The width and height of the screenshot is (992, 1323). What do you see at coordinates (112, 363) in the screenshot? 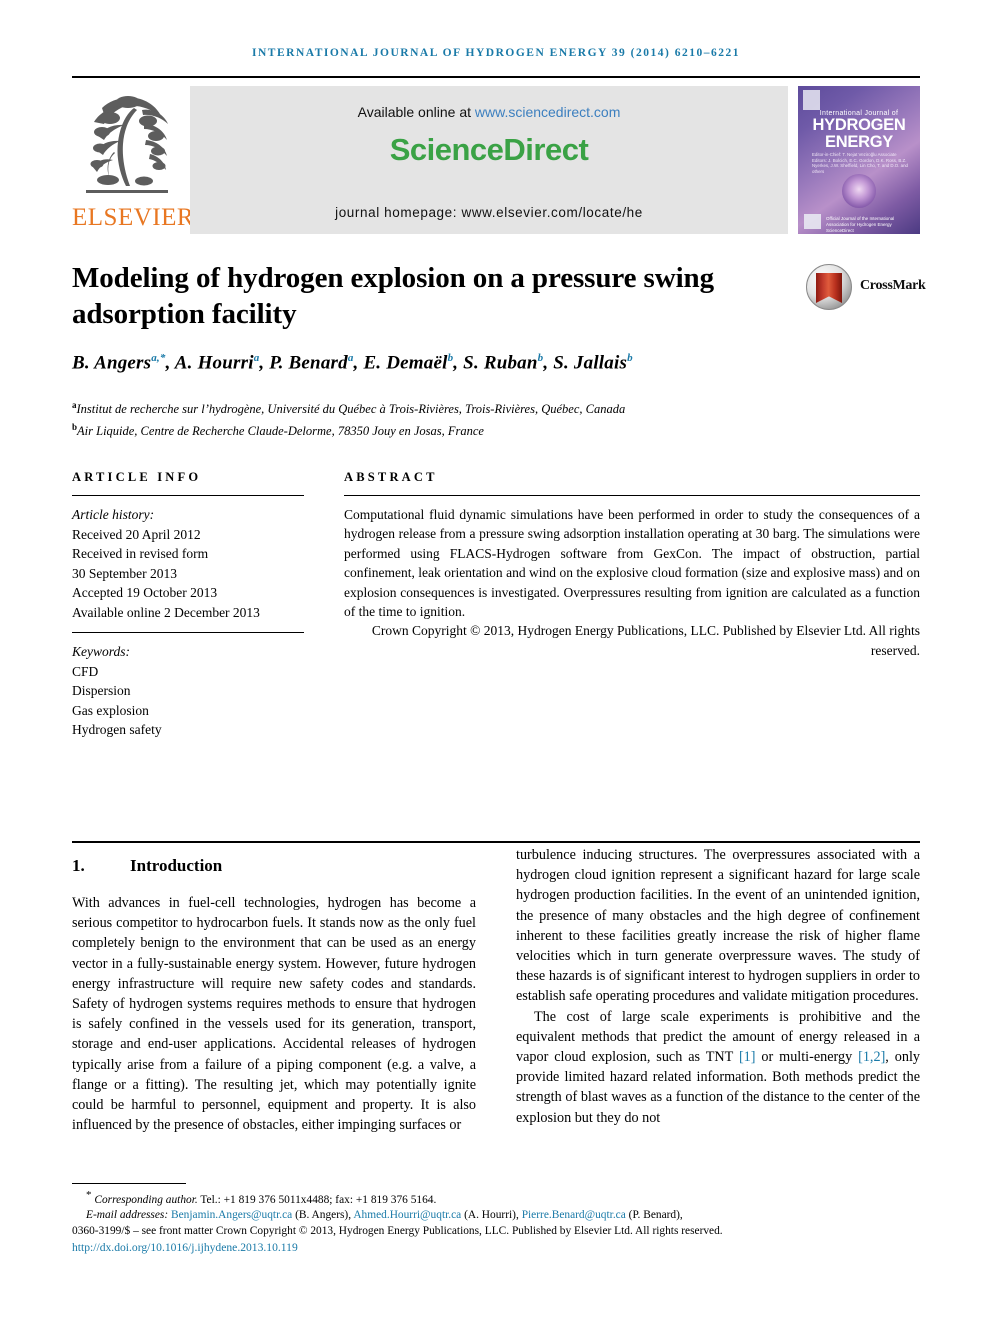
I see `author-name: B. Angers` at bounding box center [112, 363].